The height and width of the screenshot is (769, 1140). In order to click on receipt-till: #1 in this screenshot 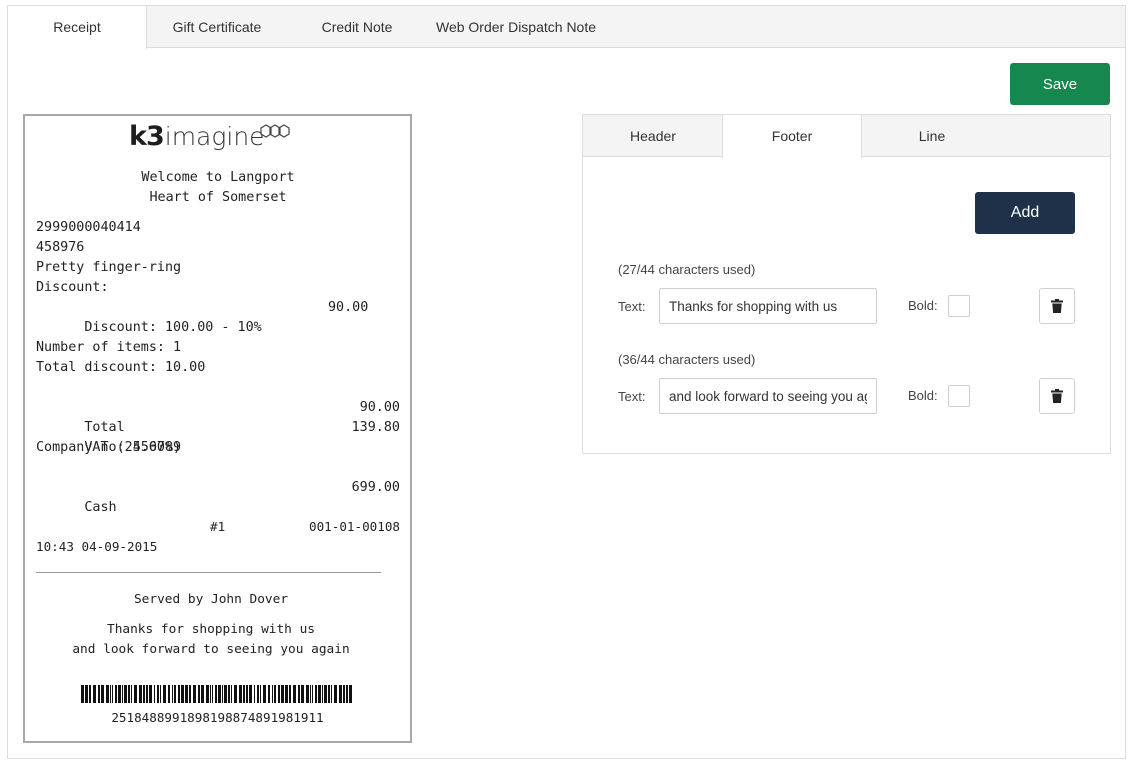, I will do `click(218, 526)`.